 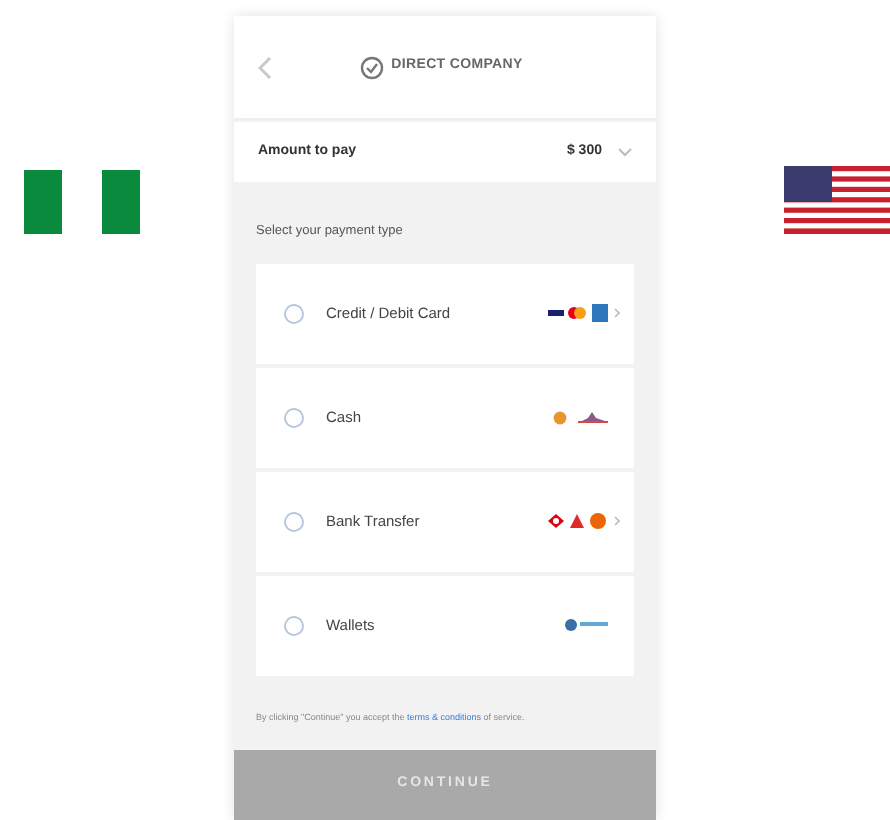 What do you see at coordinates (371, 67) in the screenshot?
I see `logo-icon` at bounding box center [371, 67].